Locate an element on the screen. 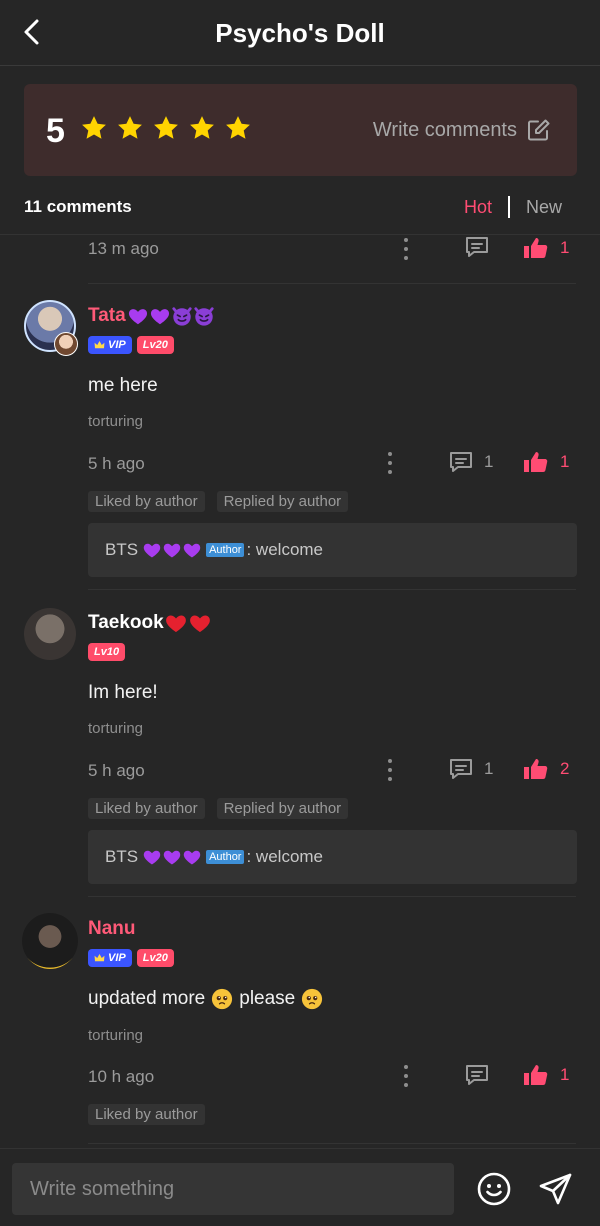 This screenshot has width=600, height=1226. comment-author: Tata is located at coordinates (151, 316).